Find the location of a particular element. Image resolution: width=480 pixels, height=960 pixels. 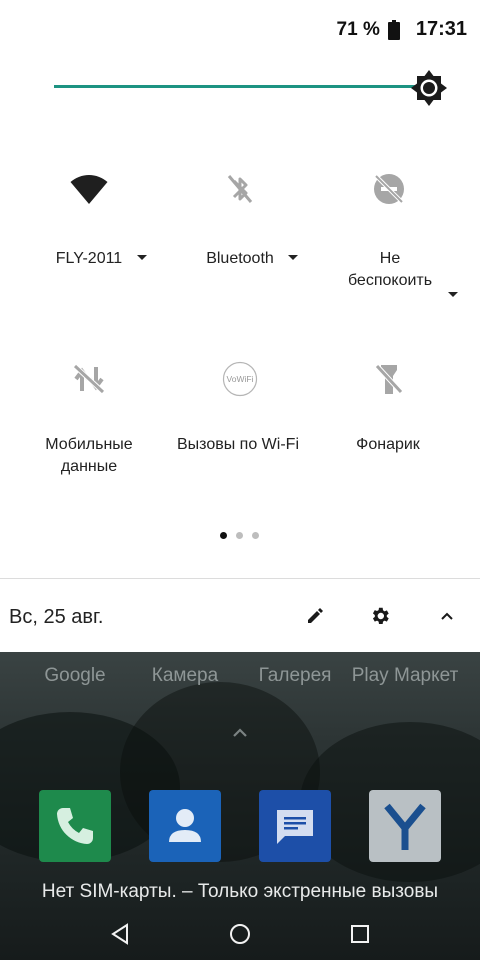

messages-app is located at coordinates (295, 826).